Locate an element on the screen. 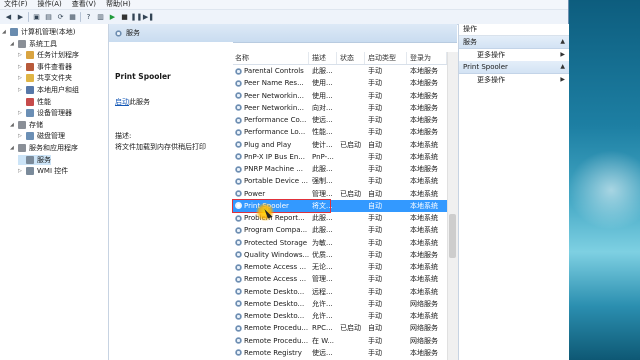 The image size is (640, 360). table-row: Remote Access ... 无论... 手动 本地系统 is located at coordinates (340, 267).